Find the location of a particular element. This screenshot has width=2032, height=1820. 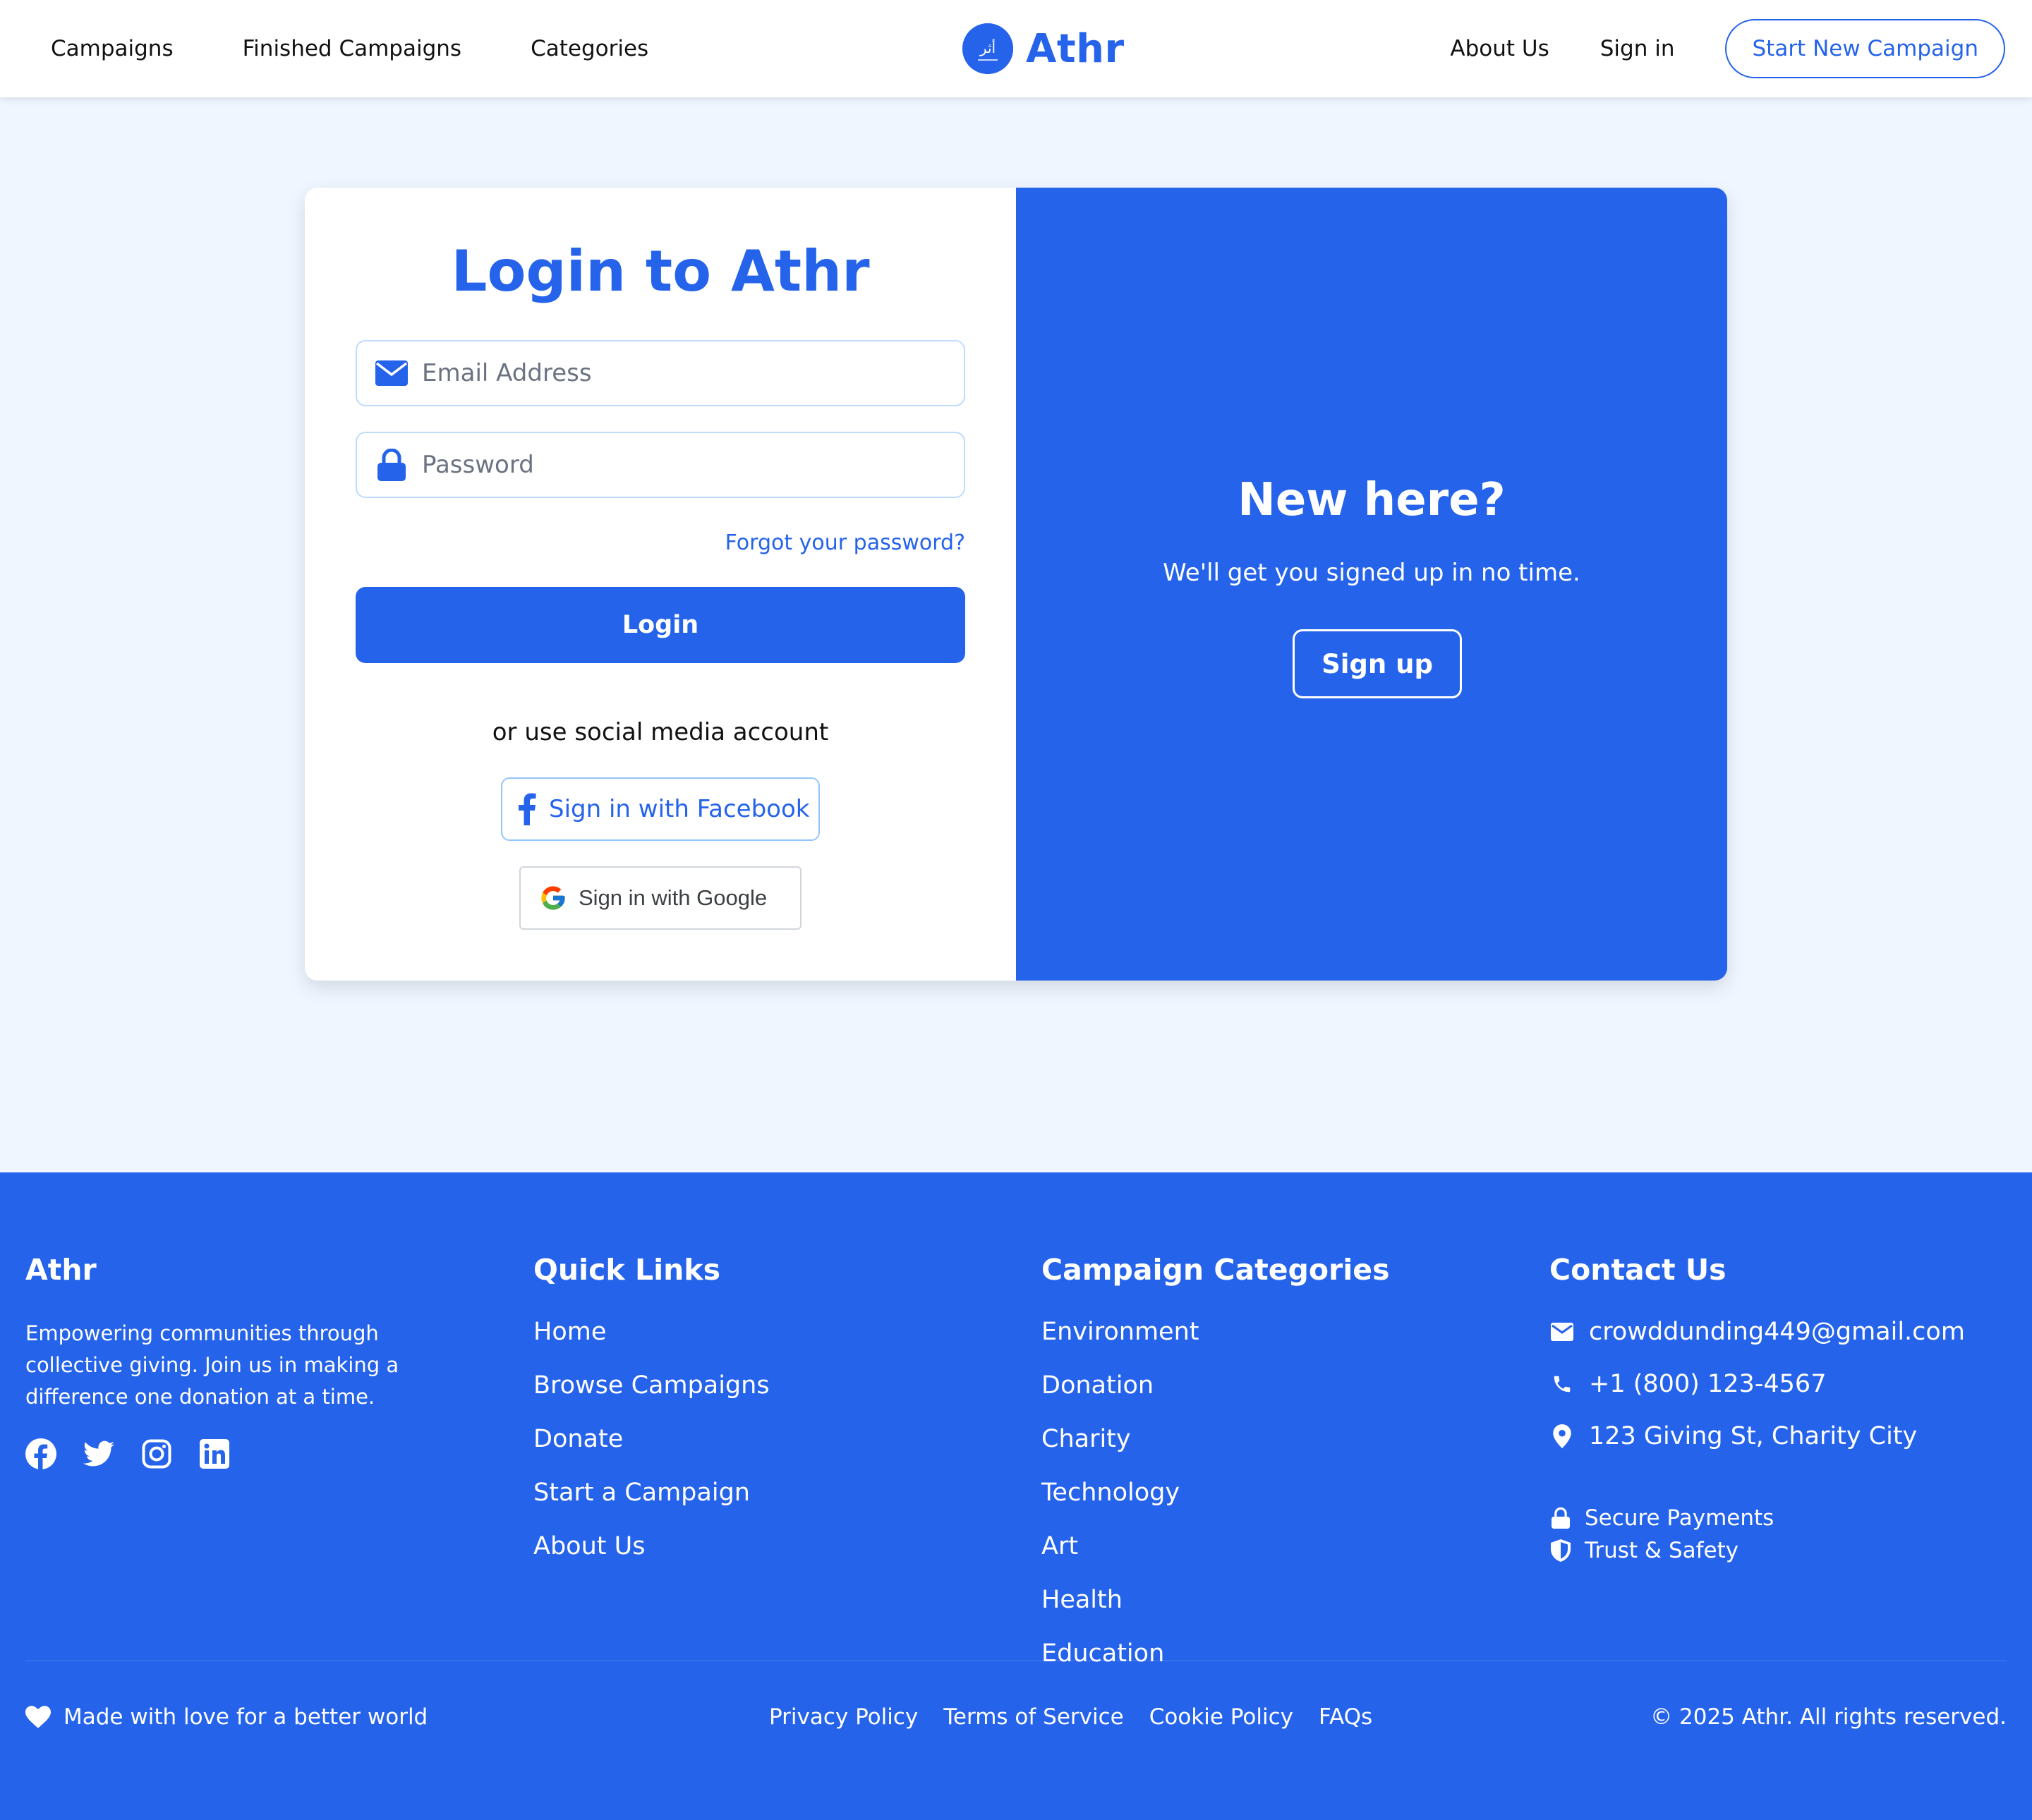

brand-home-link: أثر Athr is located at coordinates (1043, 49).